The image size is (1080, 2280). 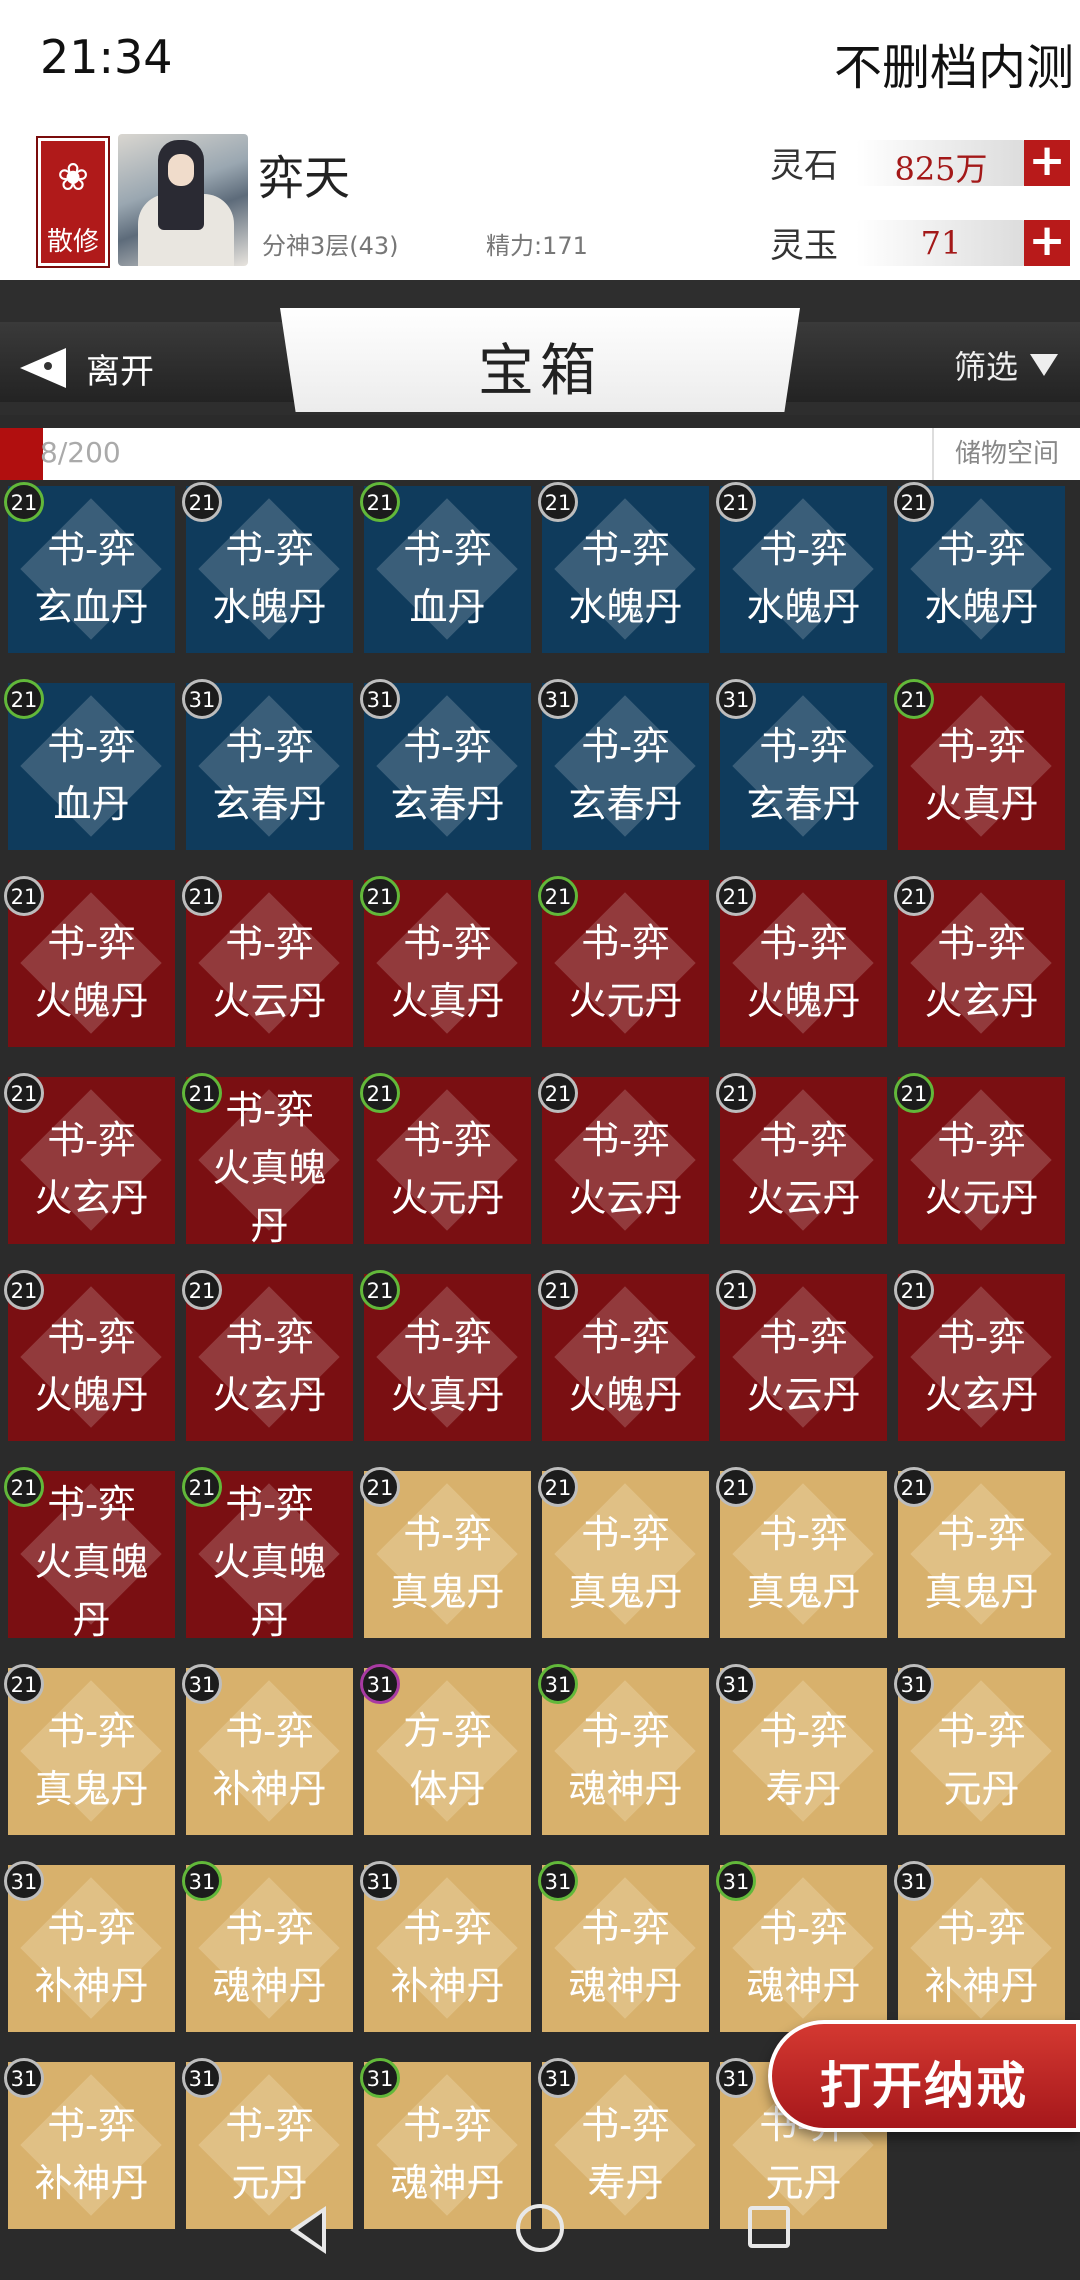 I want to click on lingyu-add-button: +, so click(x=1047, y=242).